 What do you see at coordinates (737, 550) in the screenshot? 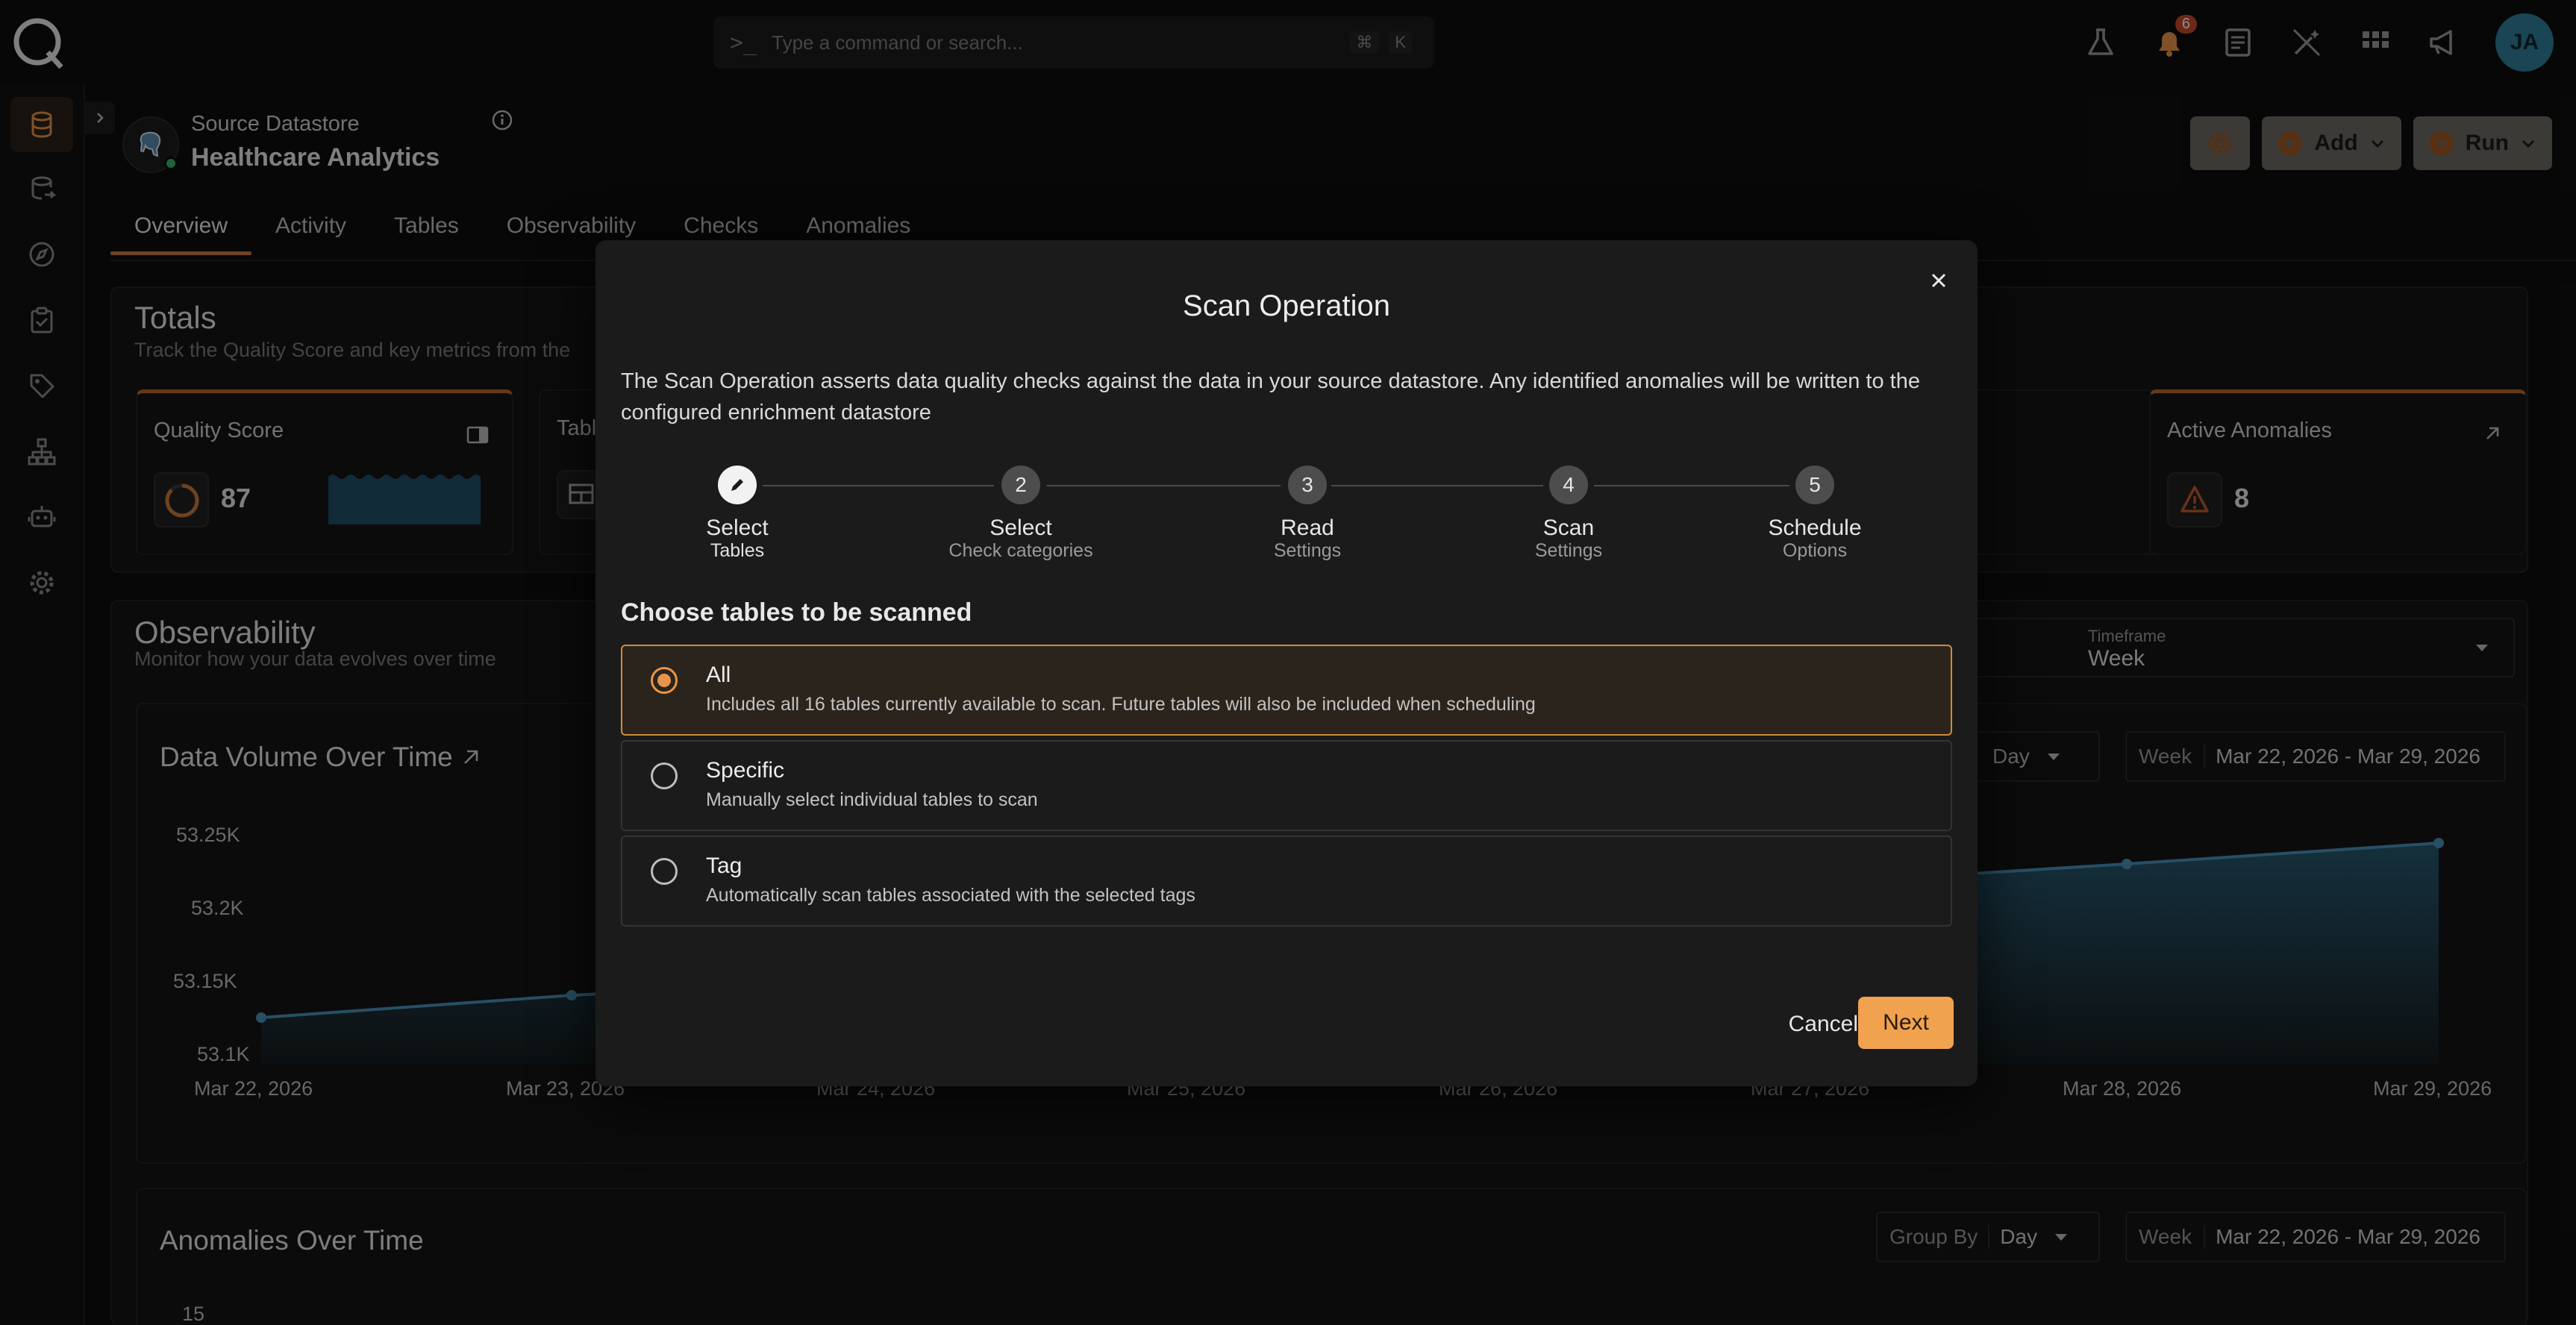
I see `step-sublabel: Tables` at bounding box center [737, 550].